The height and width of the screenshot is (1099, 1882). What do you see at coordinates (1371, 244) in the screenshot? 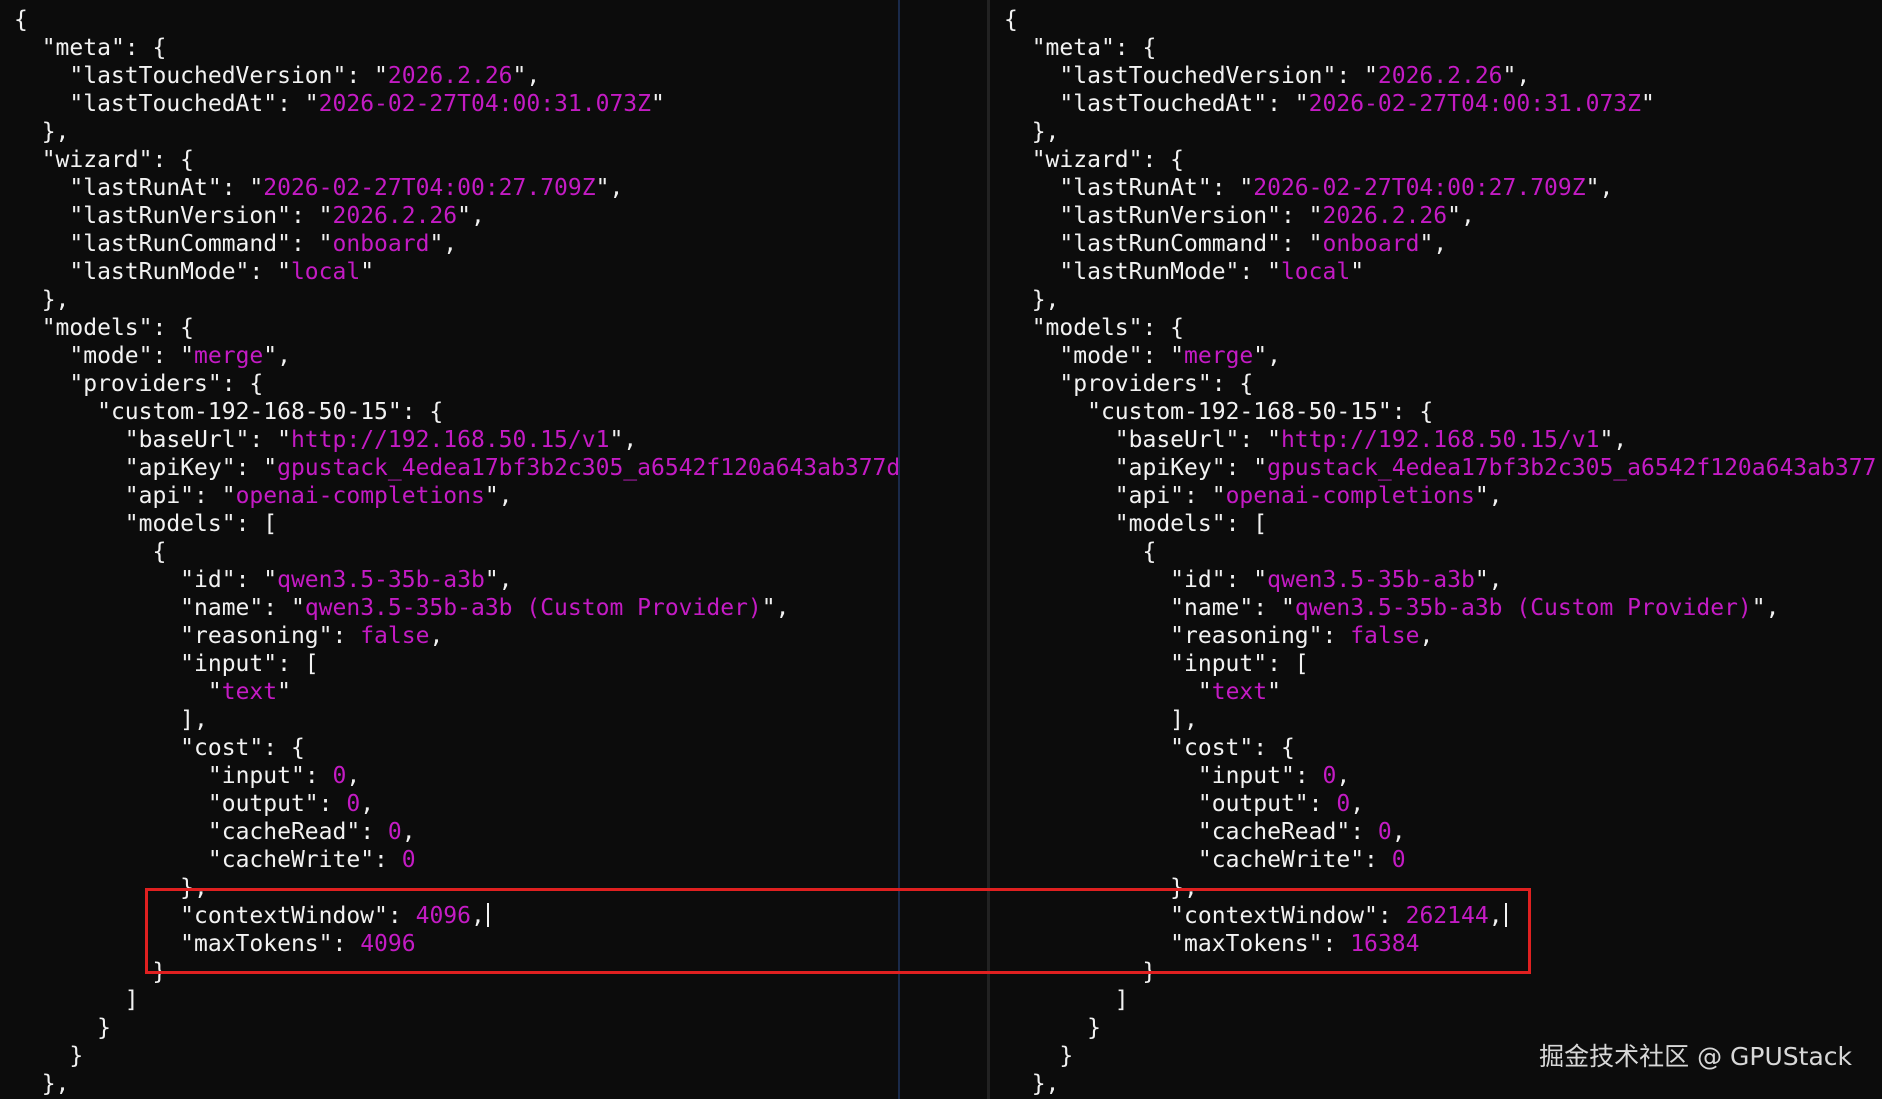
I see `json-string-value: onboard` at bounding box center [1371, 244].